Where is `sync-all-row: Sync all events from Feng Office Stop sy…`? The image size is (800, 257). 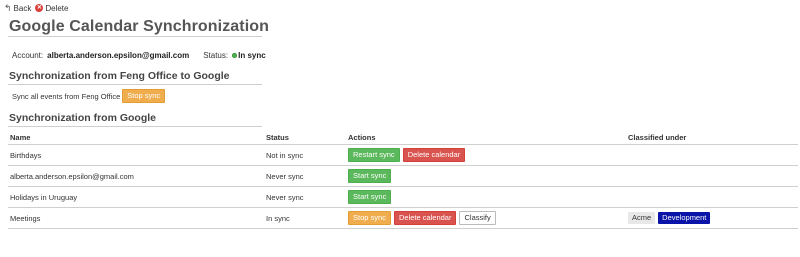 sync-all-row: Sync all events from Feng Office Stop sy… is located at coordinates (89, 96).